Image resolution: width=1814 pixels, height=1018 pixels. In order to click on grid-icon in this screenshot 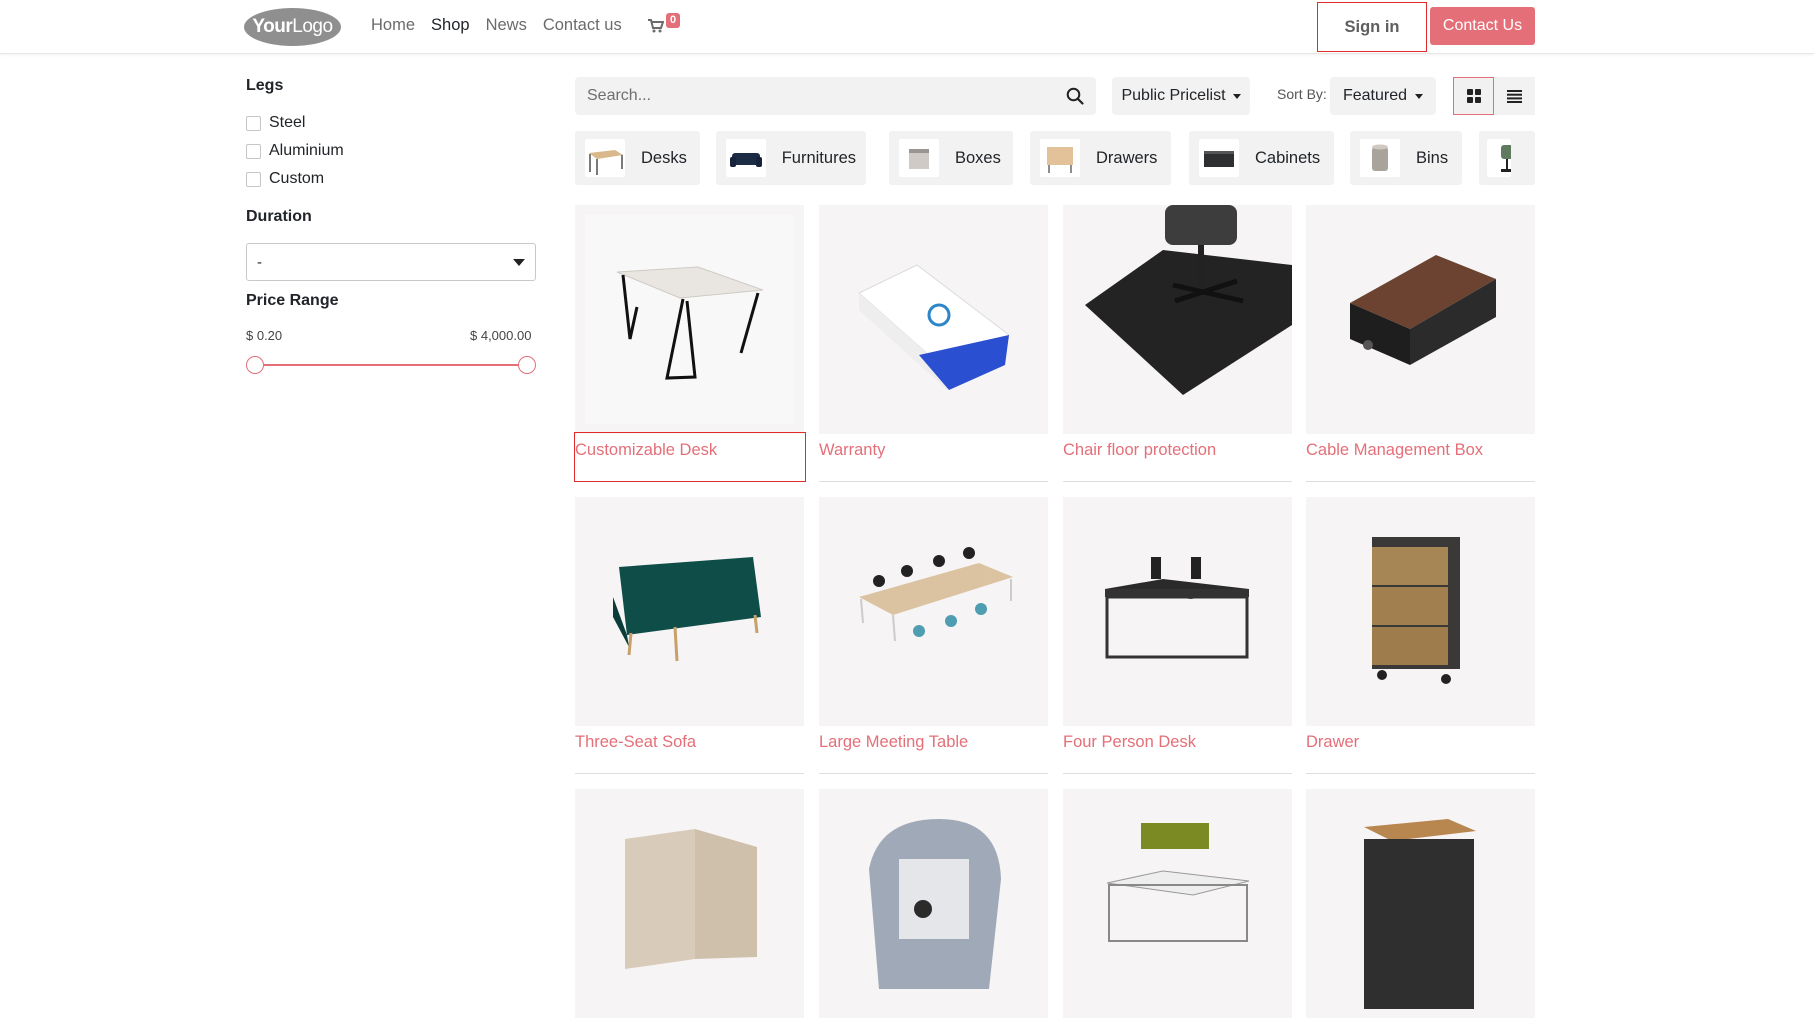, I will do `click(1473, 96)`.